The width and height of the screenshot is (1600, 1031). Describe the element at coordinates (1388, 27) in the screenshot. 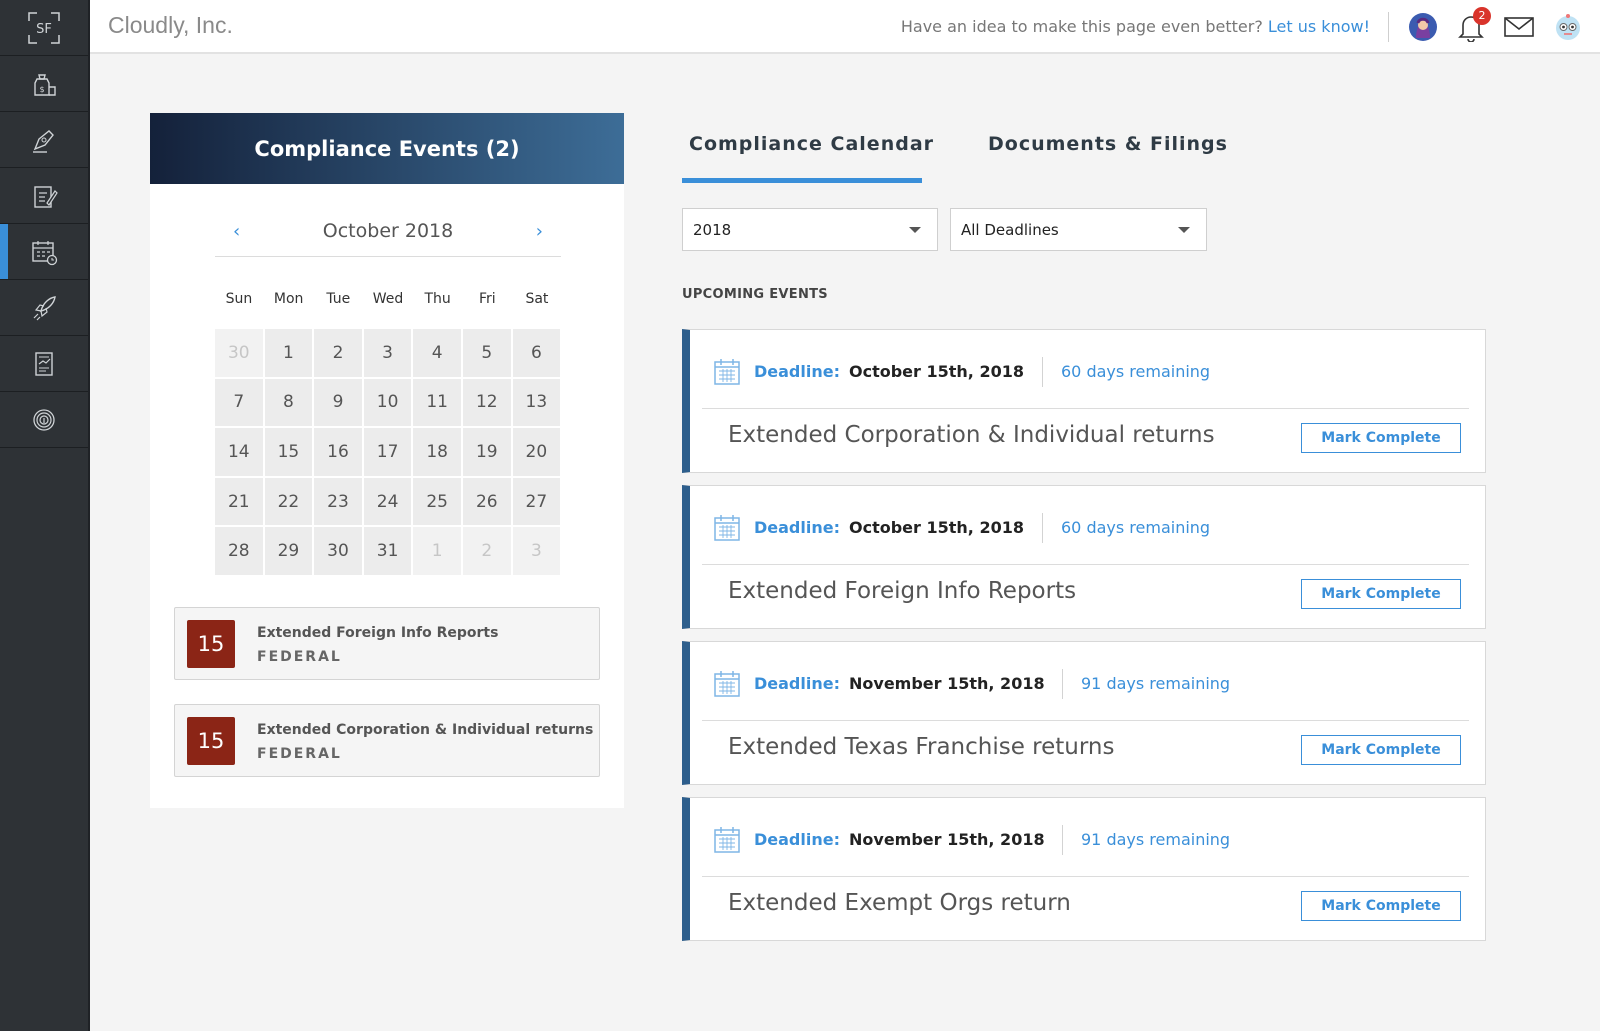

I see `top-divider` at that location.